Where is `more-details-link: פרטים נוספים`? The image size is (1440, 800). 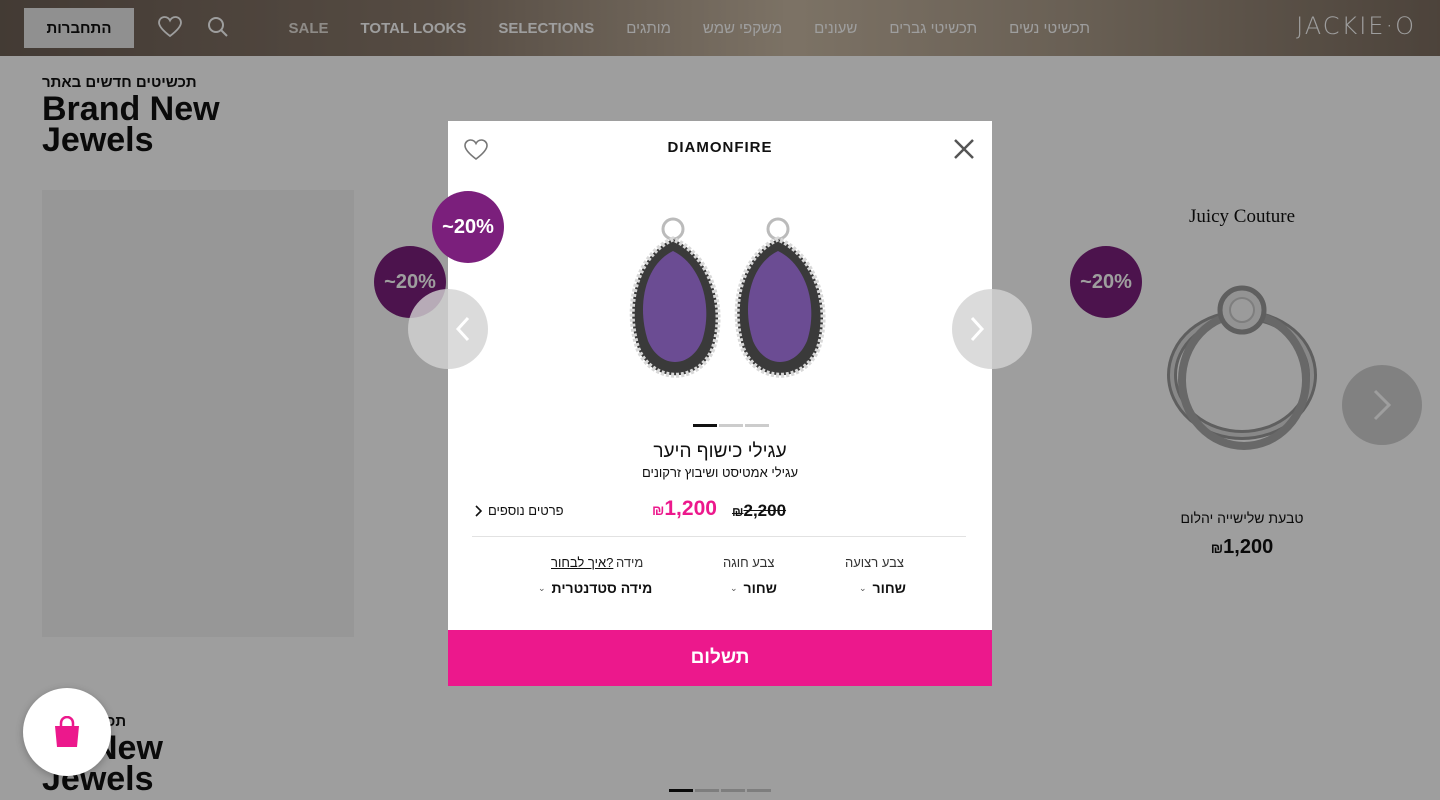 more-details-link: פרטים נוספים is located at coordinates (519, 510).